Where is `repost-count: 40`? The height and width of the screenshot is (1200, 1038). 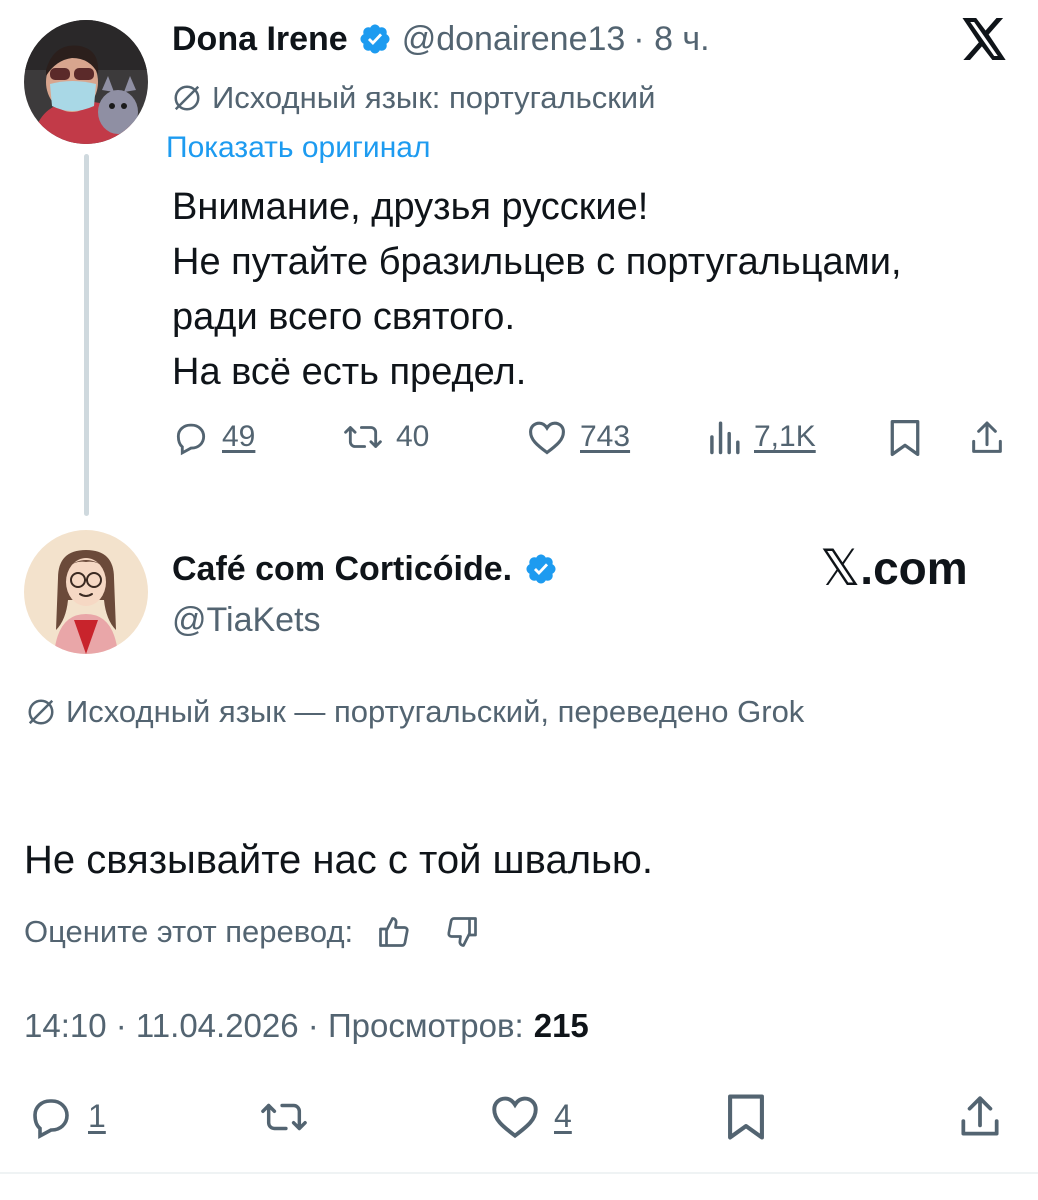 repost-count: 40 is located at coordinates (413, 436).